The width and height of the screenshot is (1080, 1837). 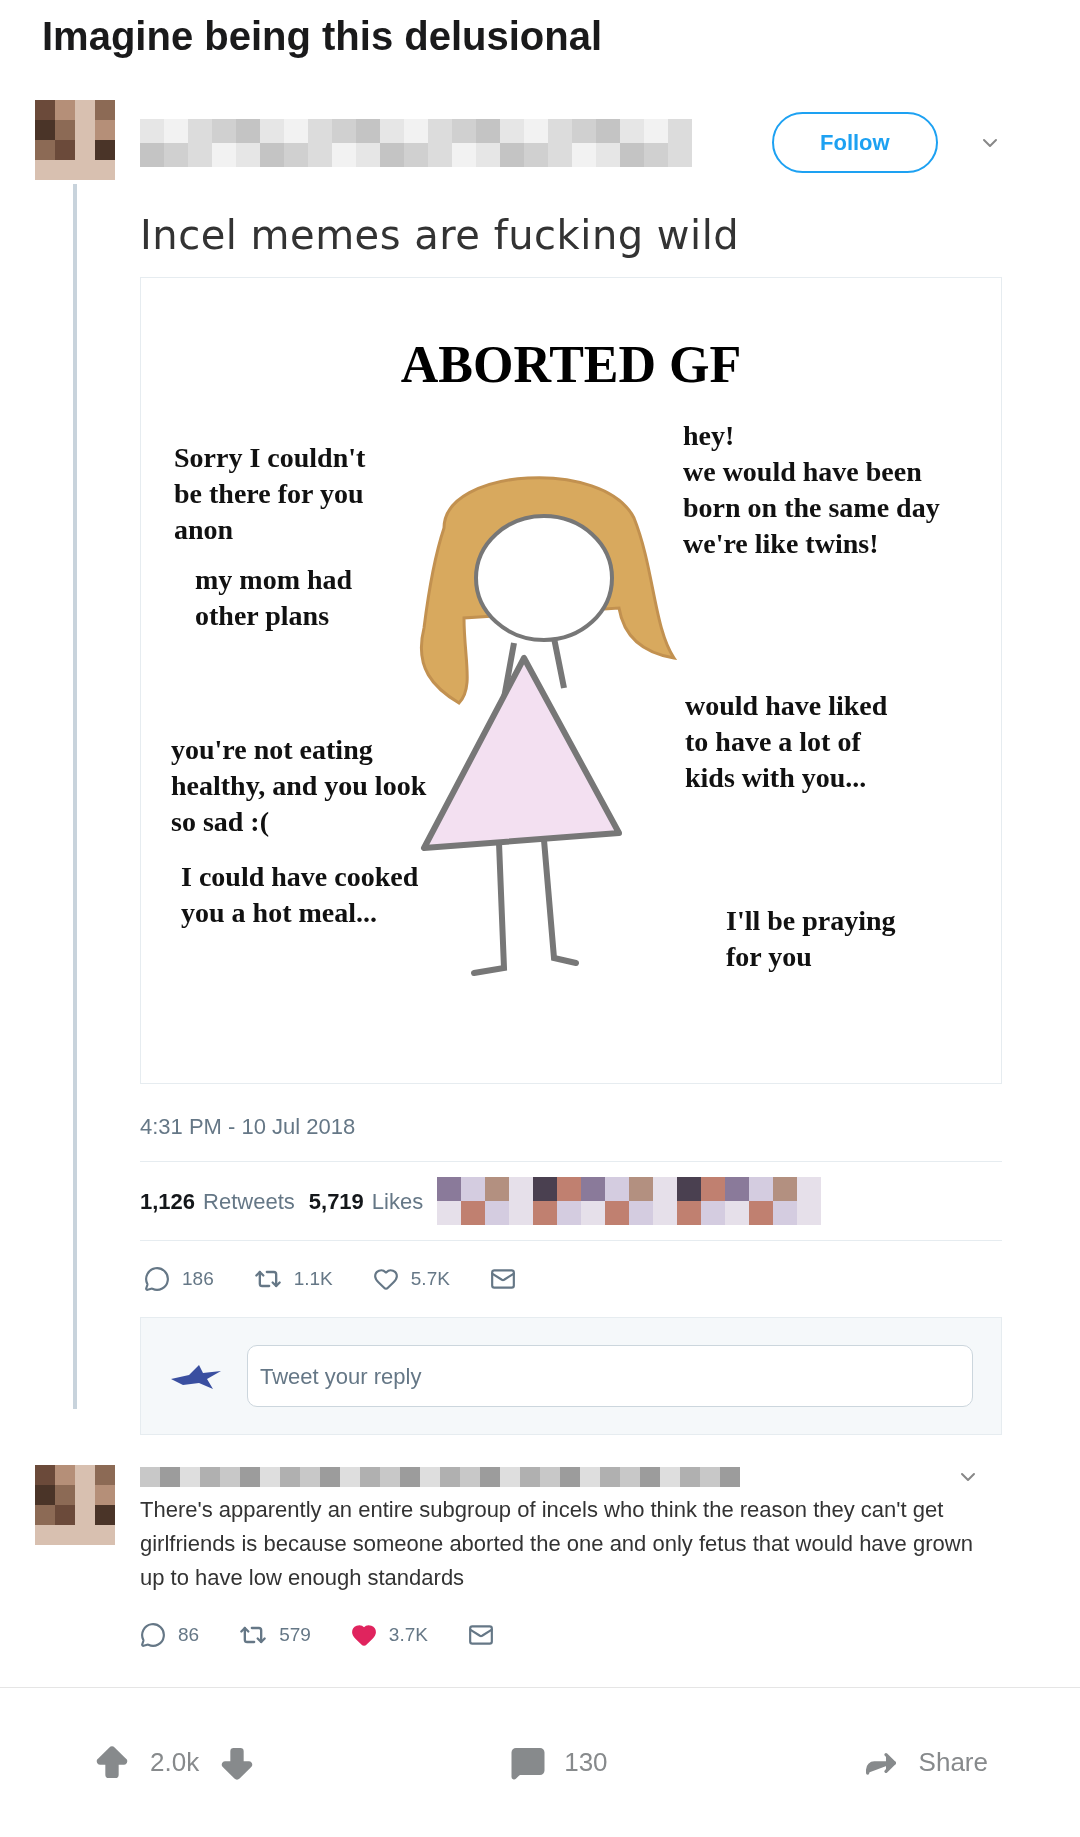 I want to click on meme-caption: my mom had other plans, so click(x=274, y=598).